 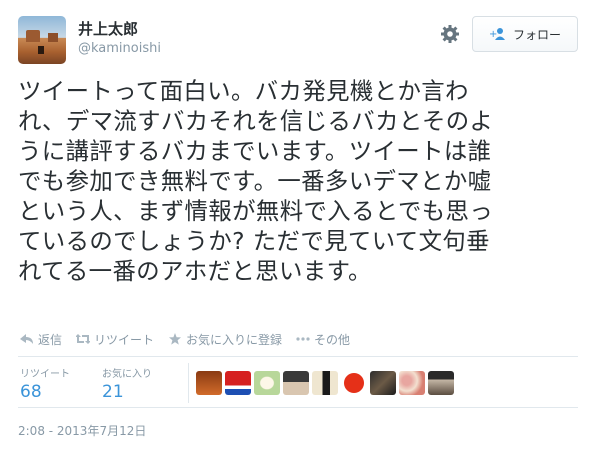 What do you see at coordinates (536, 34) in the screenshot?
I see `follow-button-label: フォロー` at bounding box center [536, 34].